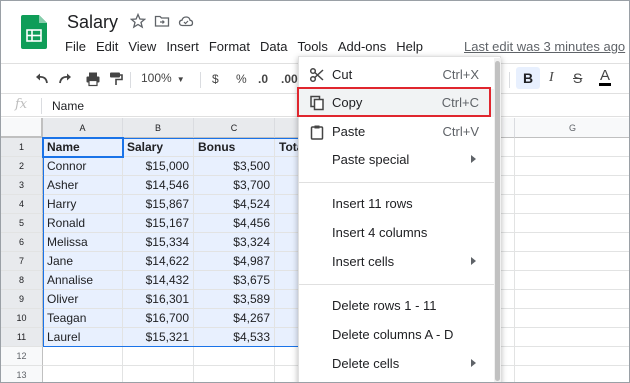  I want to click on menu-item-paste: Paste Ctrl+V, so click(396, 132).